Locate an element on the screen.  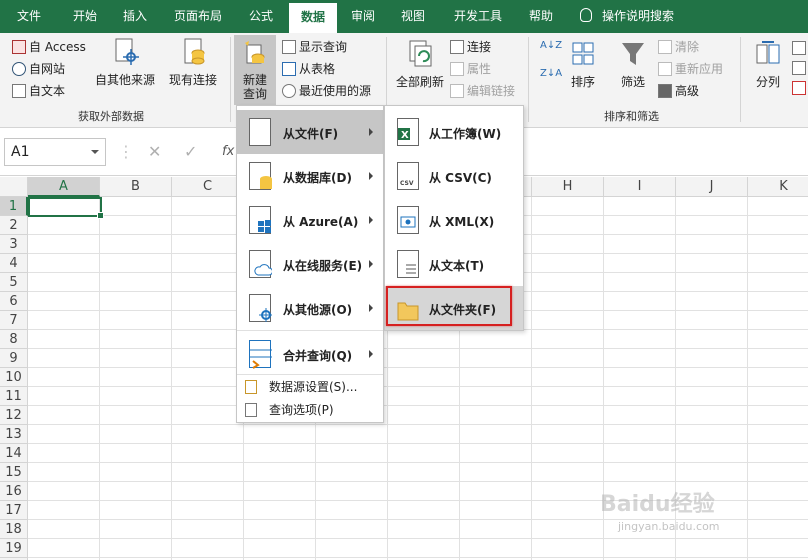
data-tools-overflow is located at coordinates (800, 71).